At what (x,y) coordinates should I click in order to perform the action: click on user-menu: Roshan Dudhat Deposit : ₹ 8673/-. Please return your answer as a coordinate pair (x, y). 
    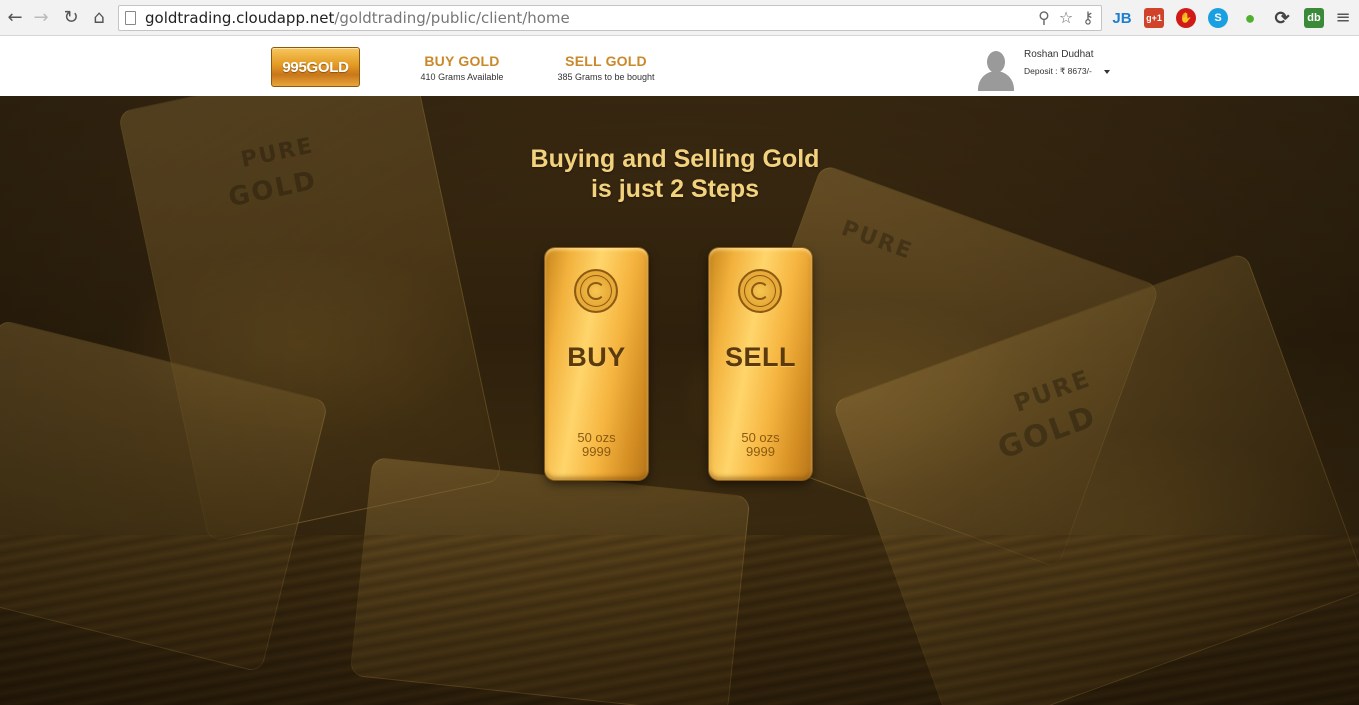
    Looking at the image, I should click on (1051, 69).